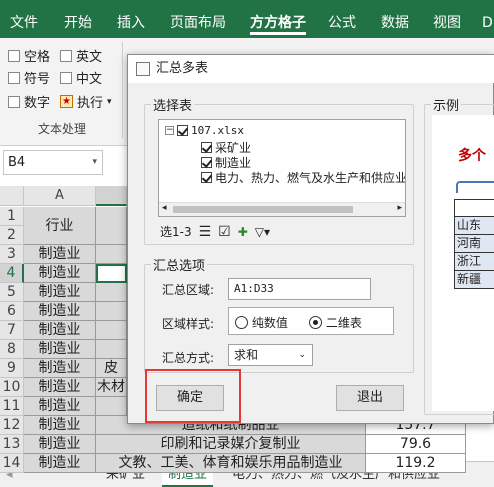 This screenshot has height=487, width=494. I want to click on row-header: 8, so click(12, 349).